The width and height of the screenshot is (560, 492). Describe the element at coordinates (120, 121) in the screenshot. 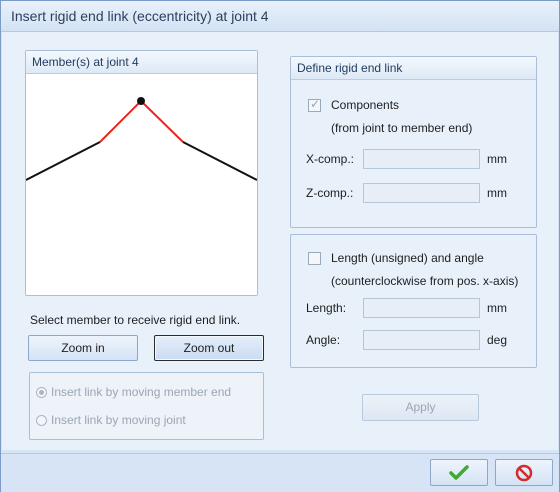

I see `member-link-left` at that location.